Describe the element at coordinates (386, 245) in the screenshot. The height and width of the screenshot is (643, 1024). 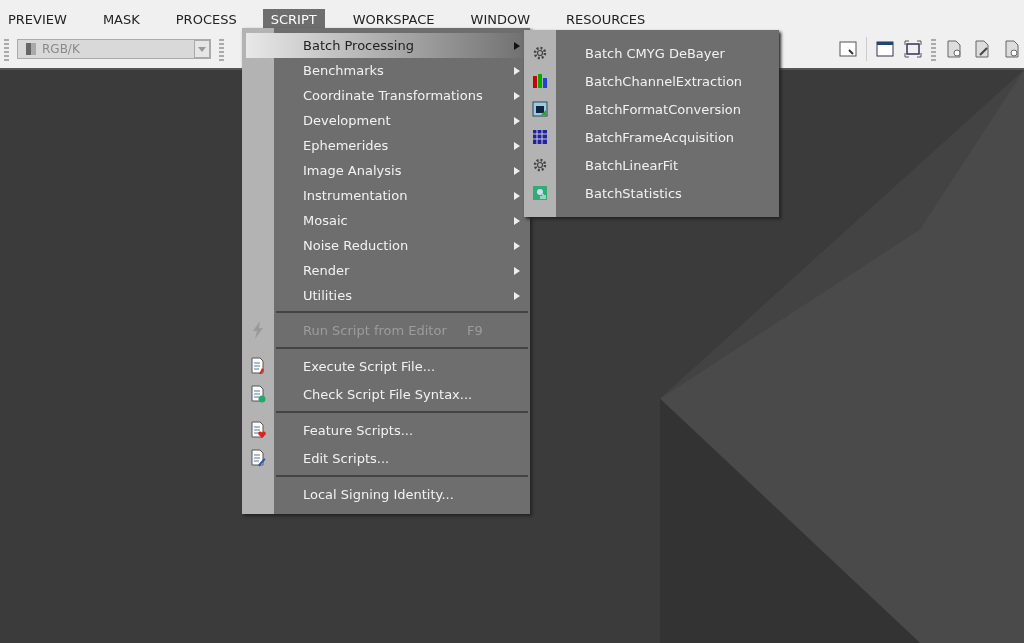
I see `menu-item: Noise Reduction` at that location.